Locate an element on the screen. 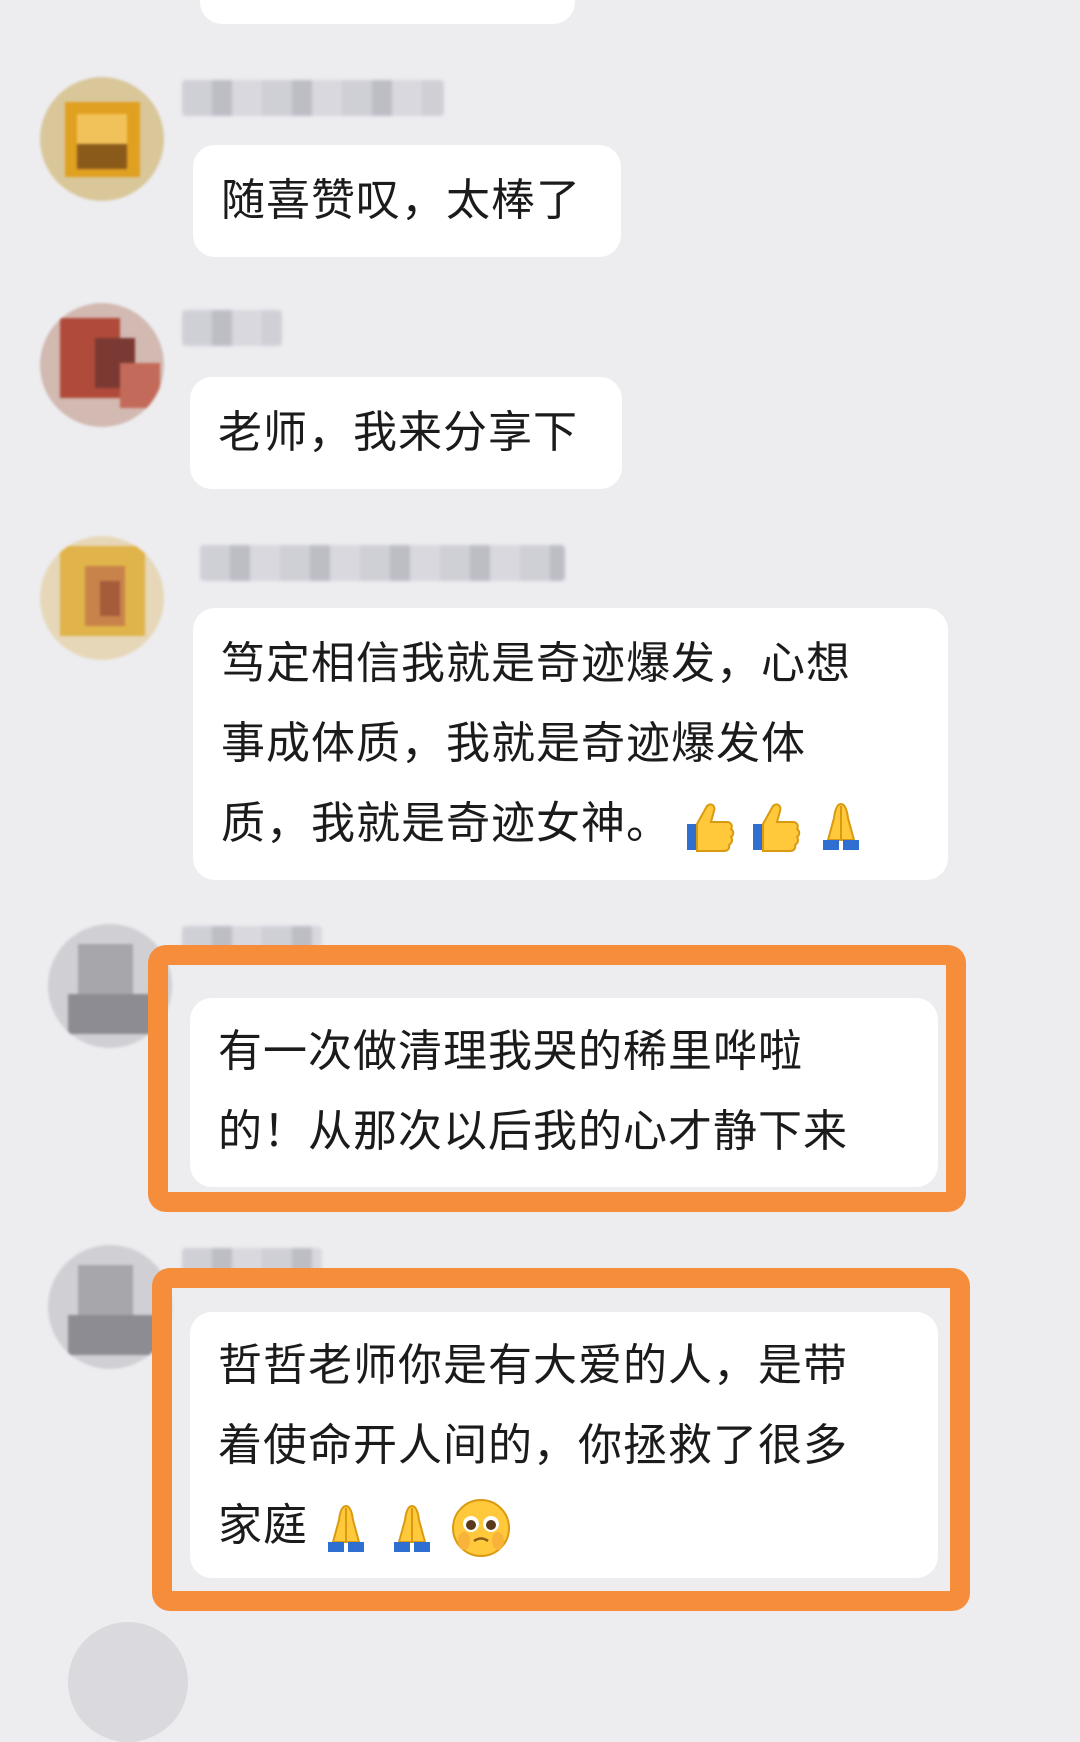 The image size is (1080, 1742). message-text: 事成体质，我就是奇迹爆发体 is located at coordinates (513, 743).